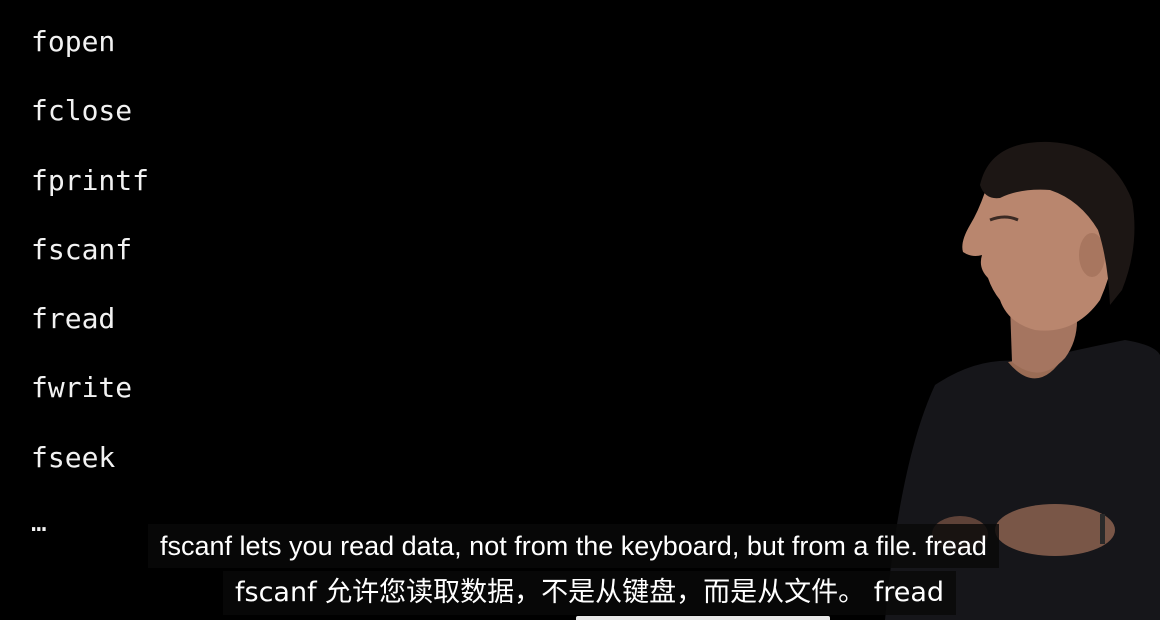  Describe the element at coordinates (82, 249) in the screenshot. I see `function-item: fscanf` at that location.